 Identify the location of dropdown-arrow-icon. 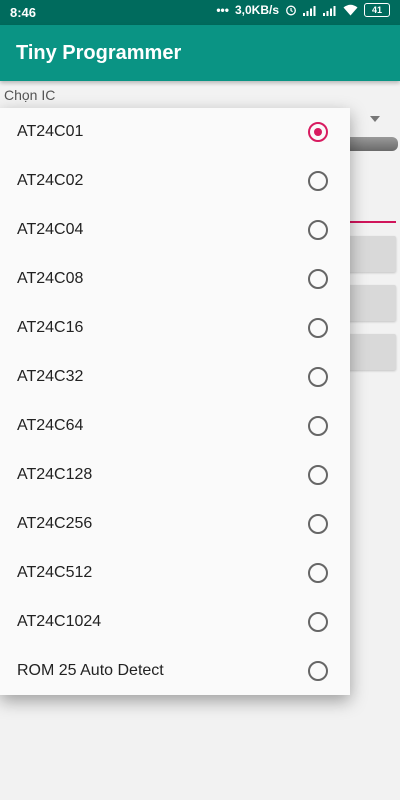
(375, 119).